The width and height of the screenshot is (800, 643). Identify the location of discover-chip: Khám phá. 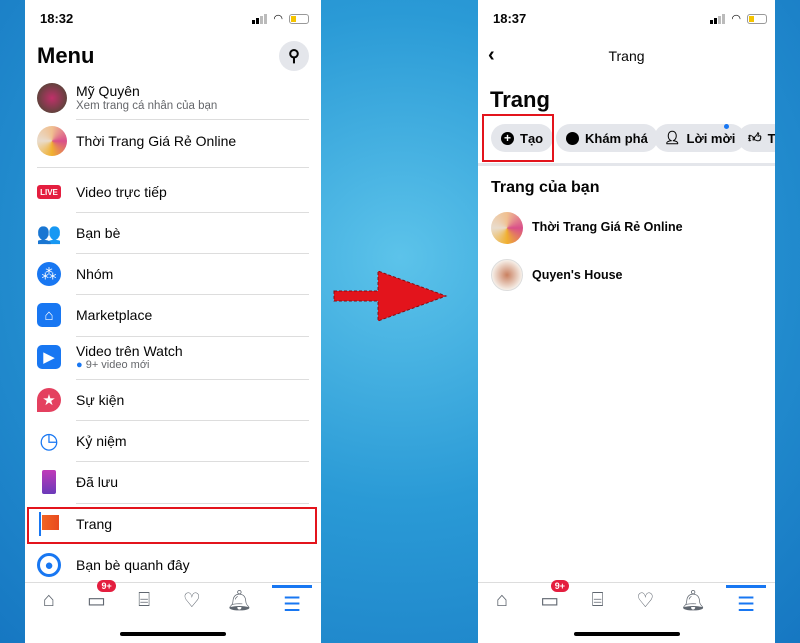
(607, 138).